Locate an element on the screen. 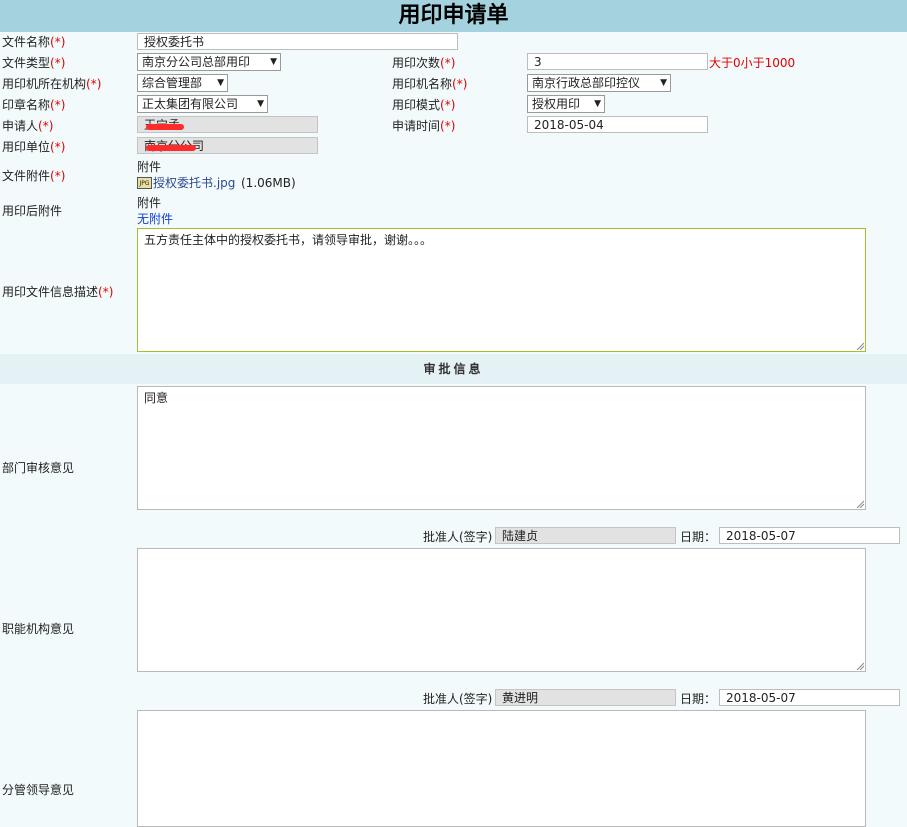 This screenshot has width=907, height=827. after-attachment-label: 用印后附件 is located at coordinates (32, 211).